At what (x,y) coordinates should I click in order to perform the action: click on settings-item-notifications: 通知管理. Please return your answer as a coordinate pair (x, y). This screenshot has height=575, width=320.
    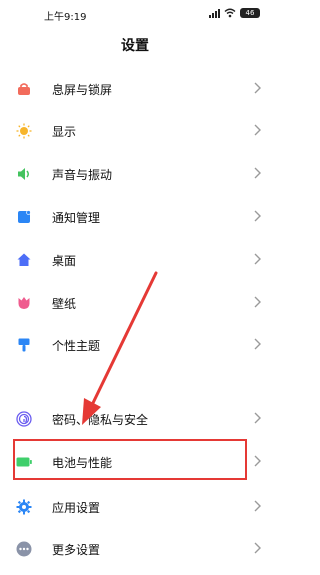
    Looking at the image, I should click on (135, 216).